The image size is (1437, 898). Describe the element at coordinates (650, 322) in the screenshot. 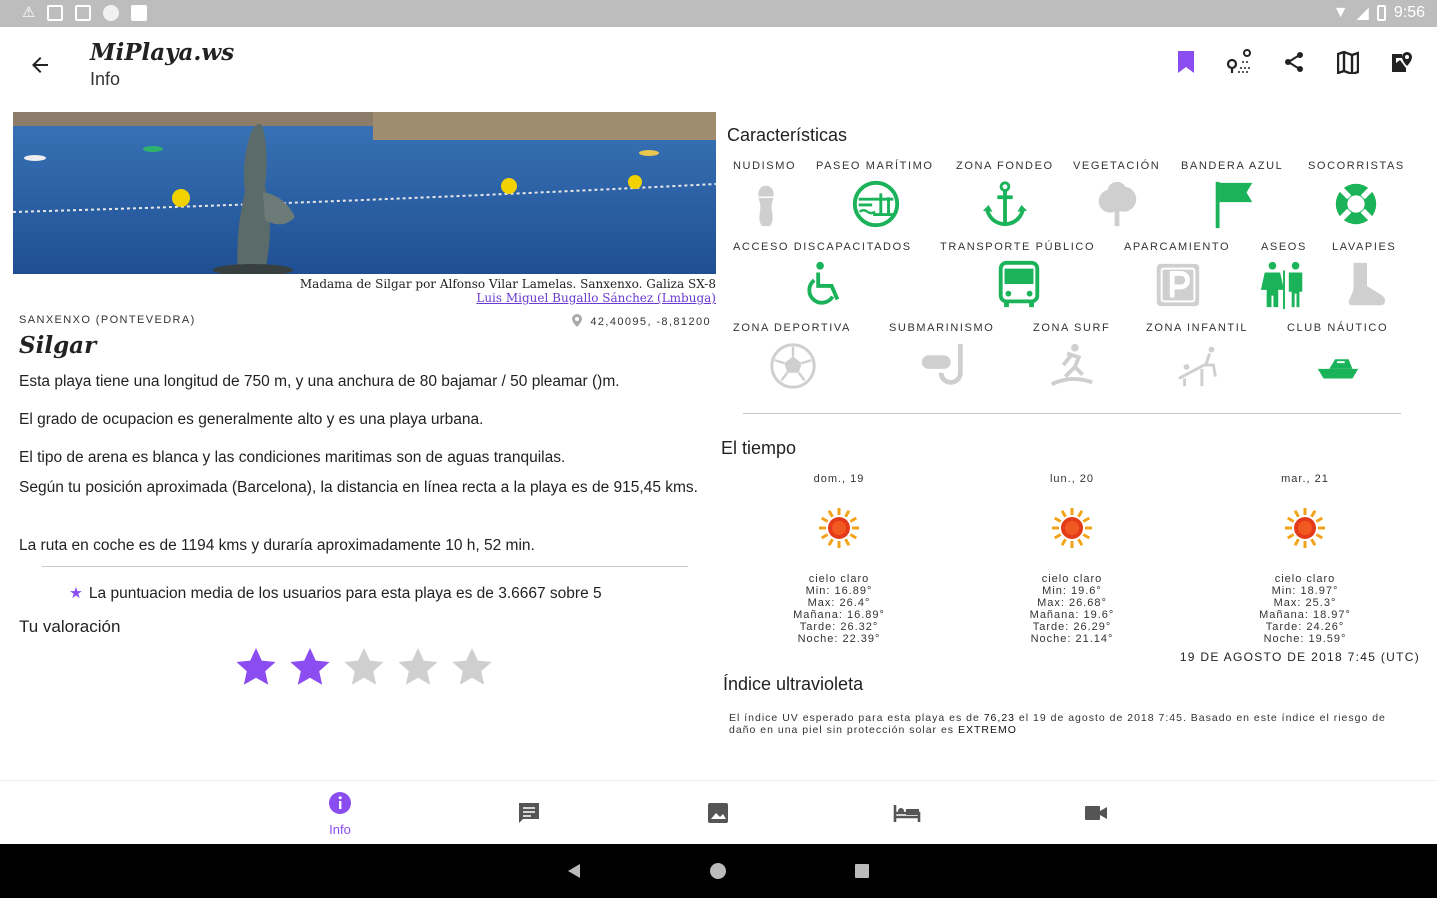

I see `coordinates-text: 42,40095, -8,81200` at that location.